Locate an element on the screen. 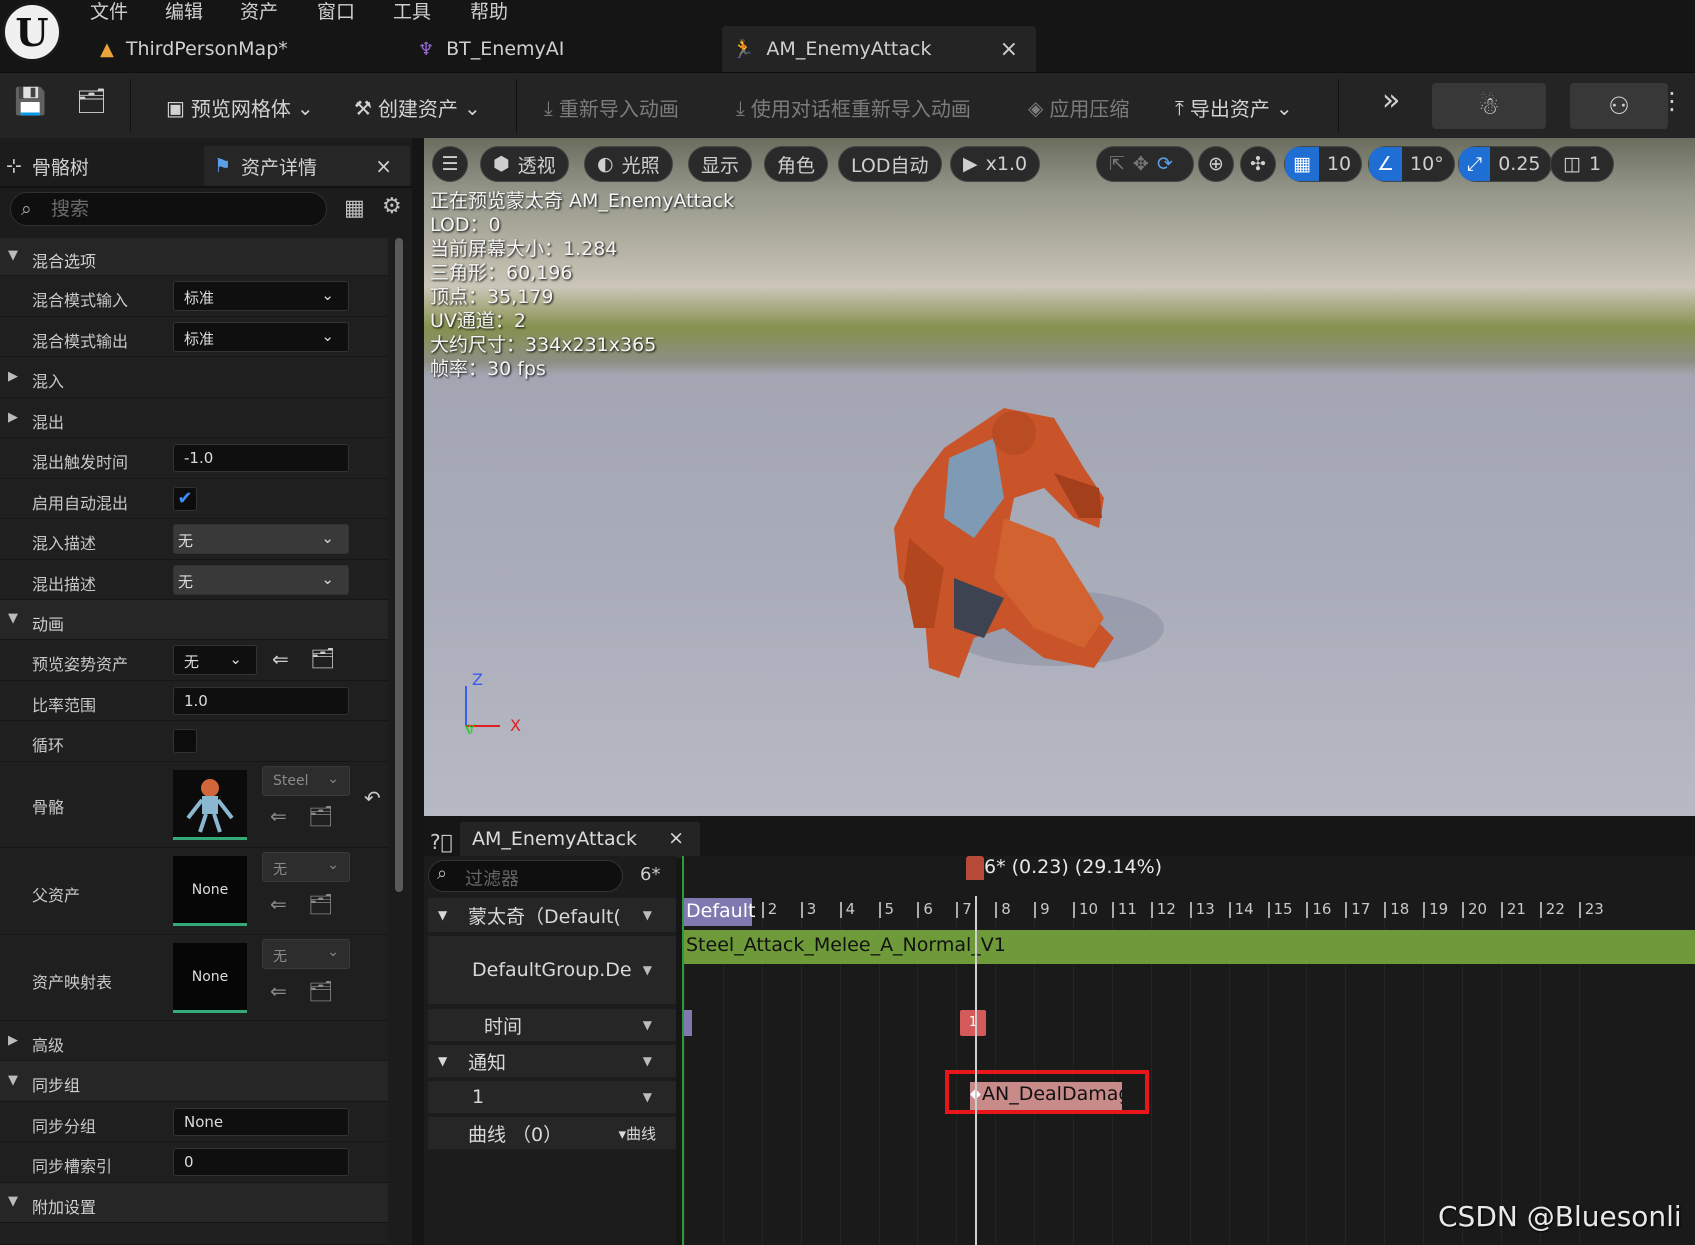 This screenshot has height=1245, width=1695. surface-snap-button: ✣ is located at coordinates (1258, 164).